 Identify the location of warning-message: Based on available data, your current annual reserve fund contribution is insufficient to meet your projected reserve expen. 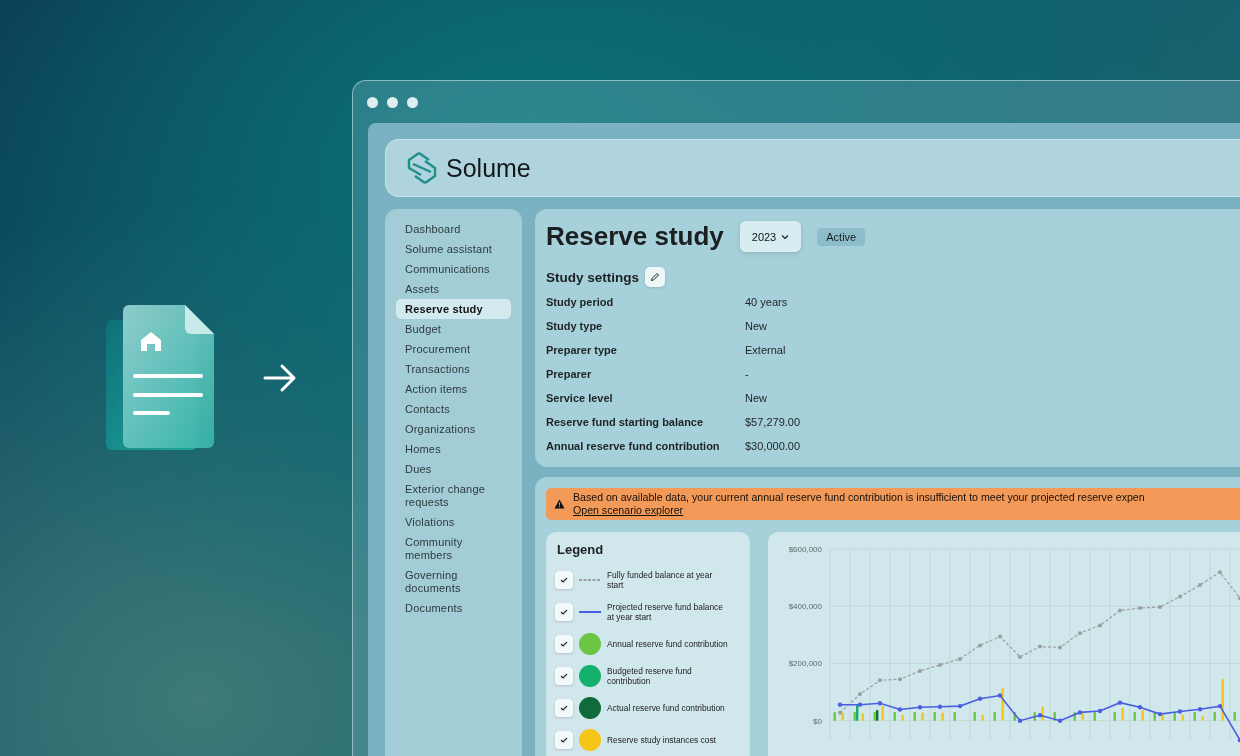
(859, 497).